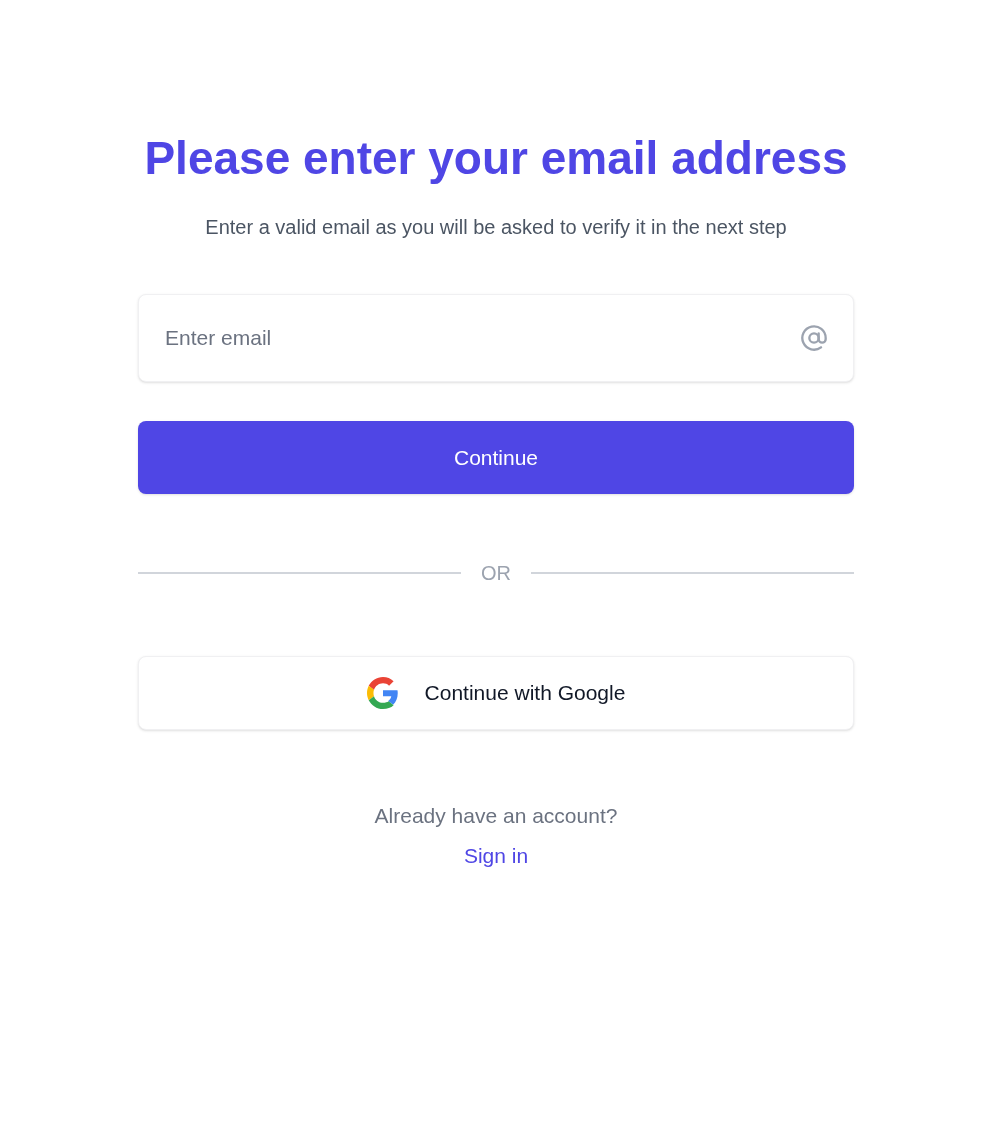 This screenshot has height=1136, width=992. What do you see at coordinates (496, 573) in the screenshot?
I see `divider-label: OR` at bounding box center [496, 573].